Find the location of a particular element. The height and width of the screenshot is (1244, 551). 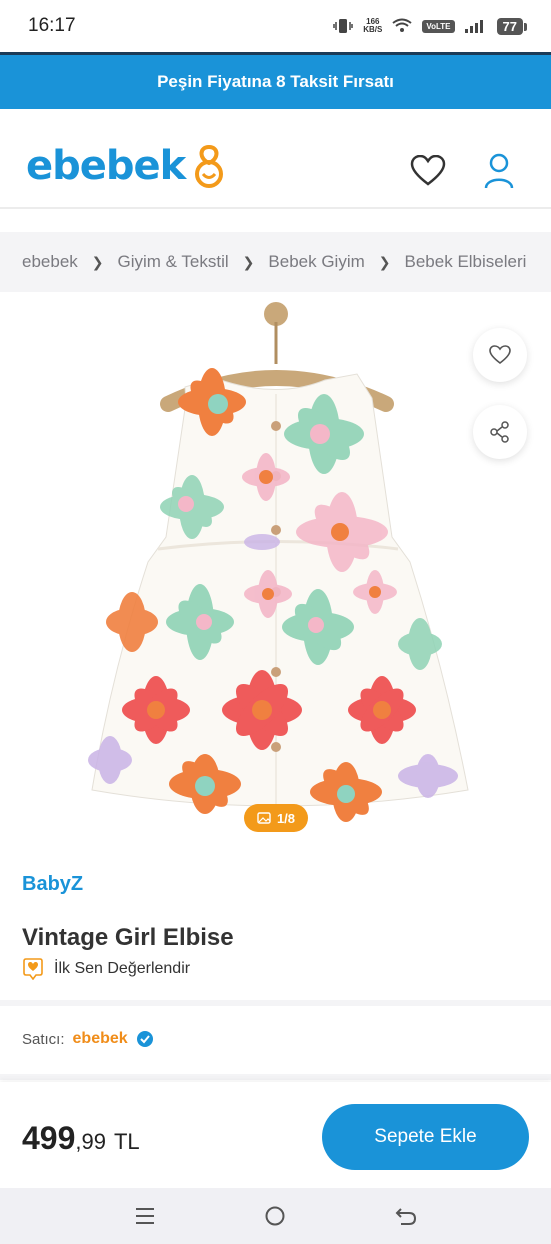

site-header: ebebek is located at coordinates (275, 159).